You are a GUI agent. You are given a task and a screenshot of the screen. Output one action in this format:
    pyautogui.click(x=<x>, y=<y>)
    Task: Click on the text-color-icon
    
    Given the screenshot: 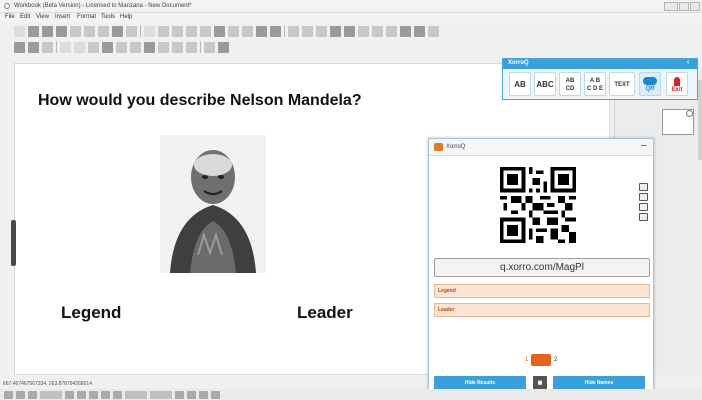 What is the action you would take?
    pyautogui.click(x=223, y=47)
    